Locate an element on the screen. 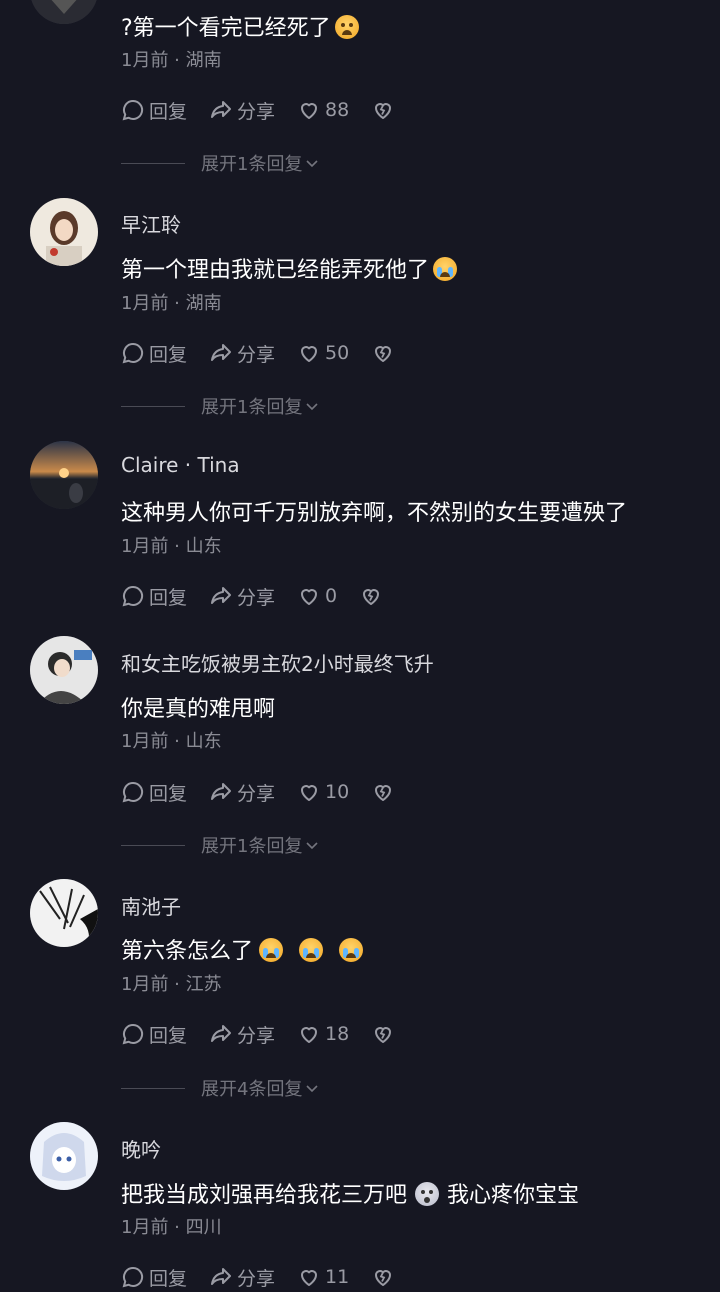  comment-meta: 1月前 · 江苏 is located at coordinates (171, 984).